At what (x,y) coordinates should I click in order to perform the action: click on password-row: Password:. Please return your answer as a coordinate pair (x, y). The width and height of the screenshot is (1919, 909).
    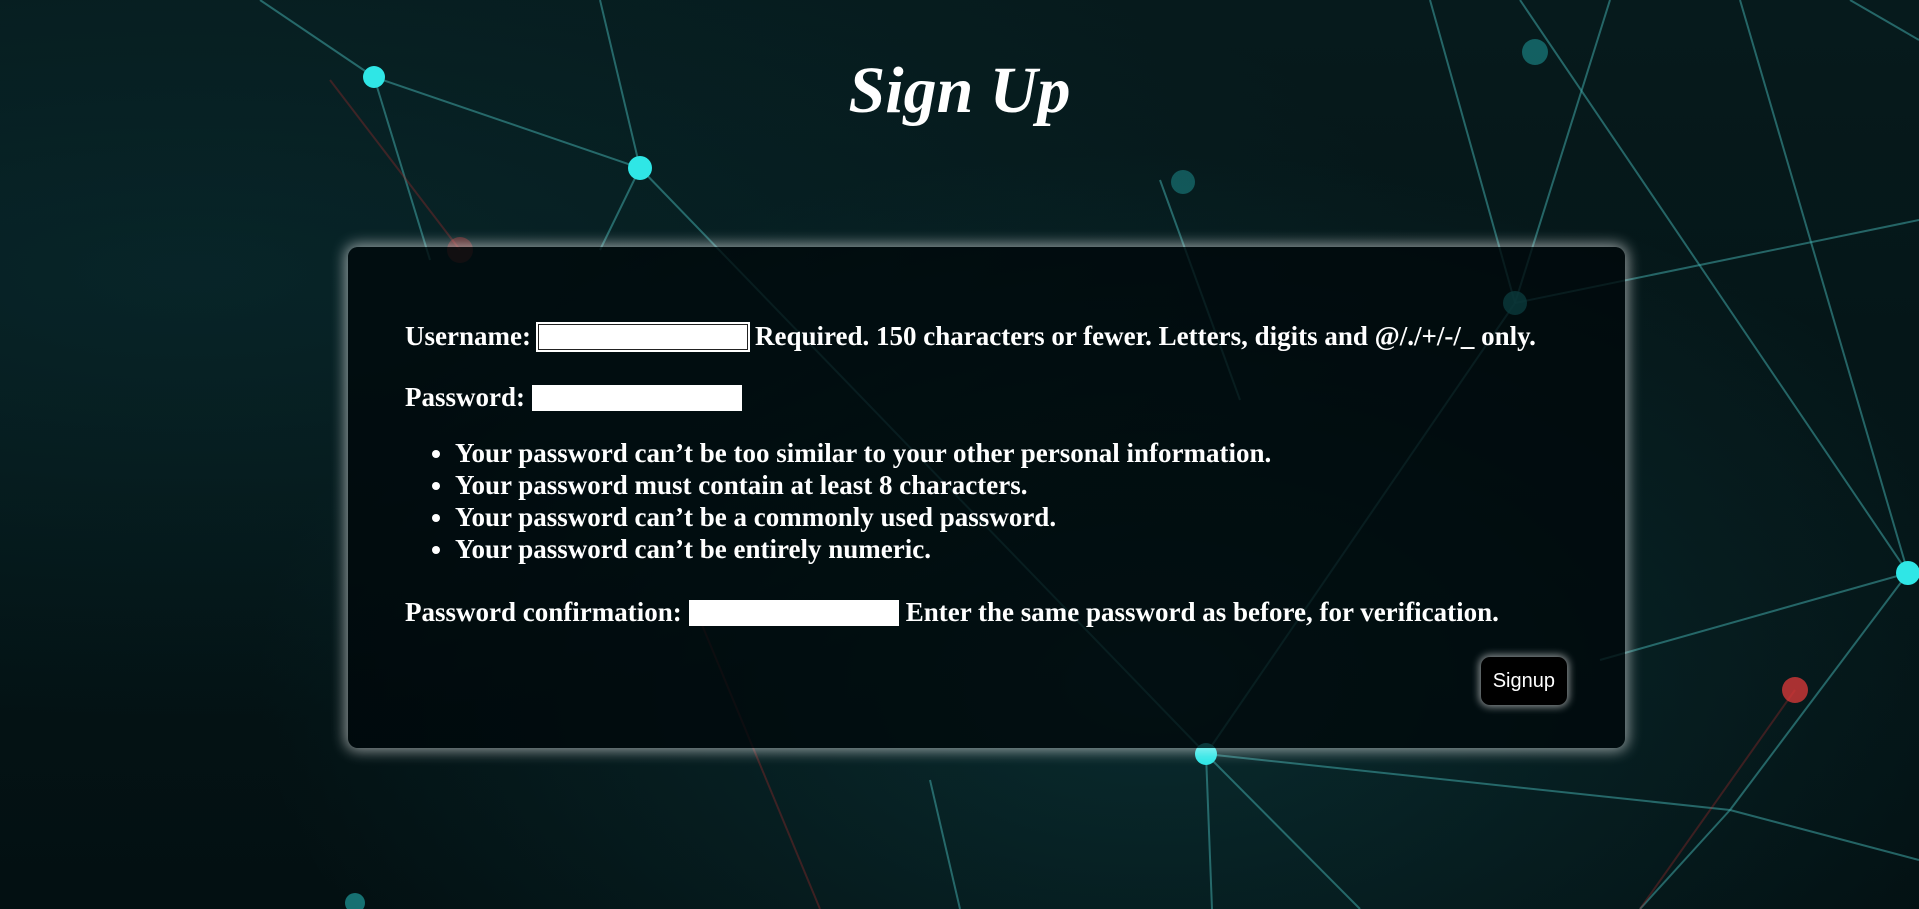
    Looking at the image, I should click on (577, 397).